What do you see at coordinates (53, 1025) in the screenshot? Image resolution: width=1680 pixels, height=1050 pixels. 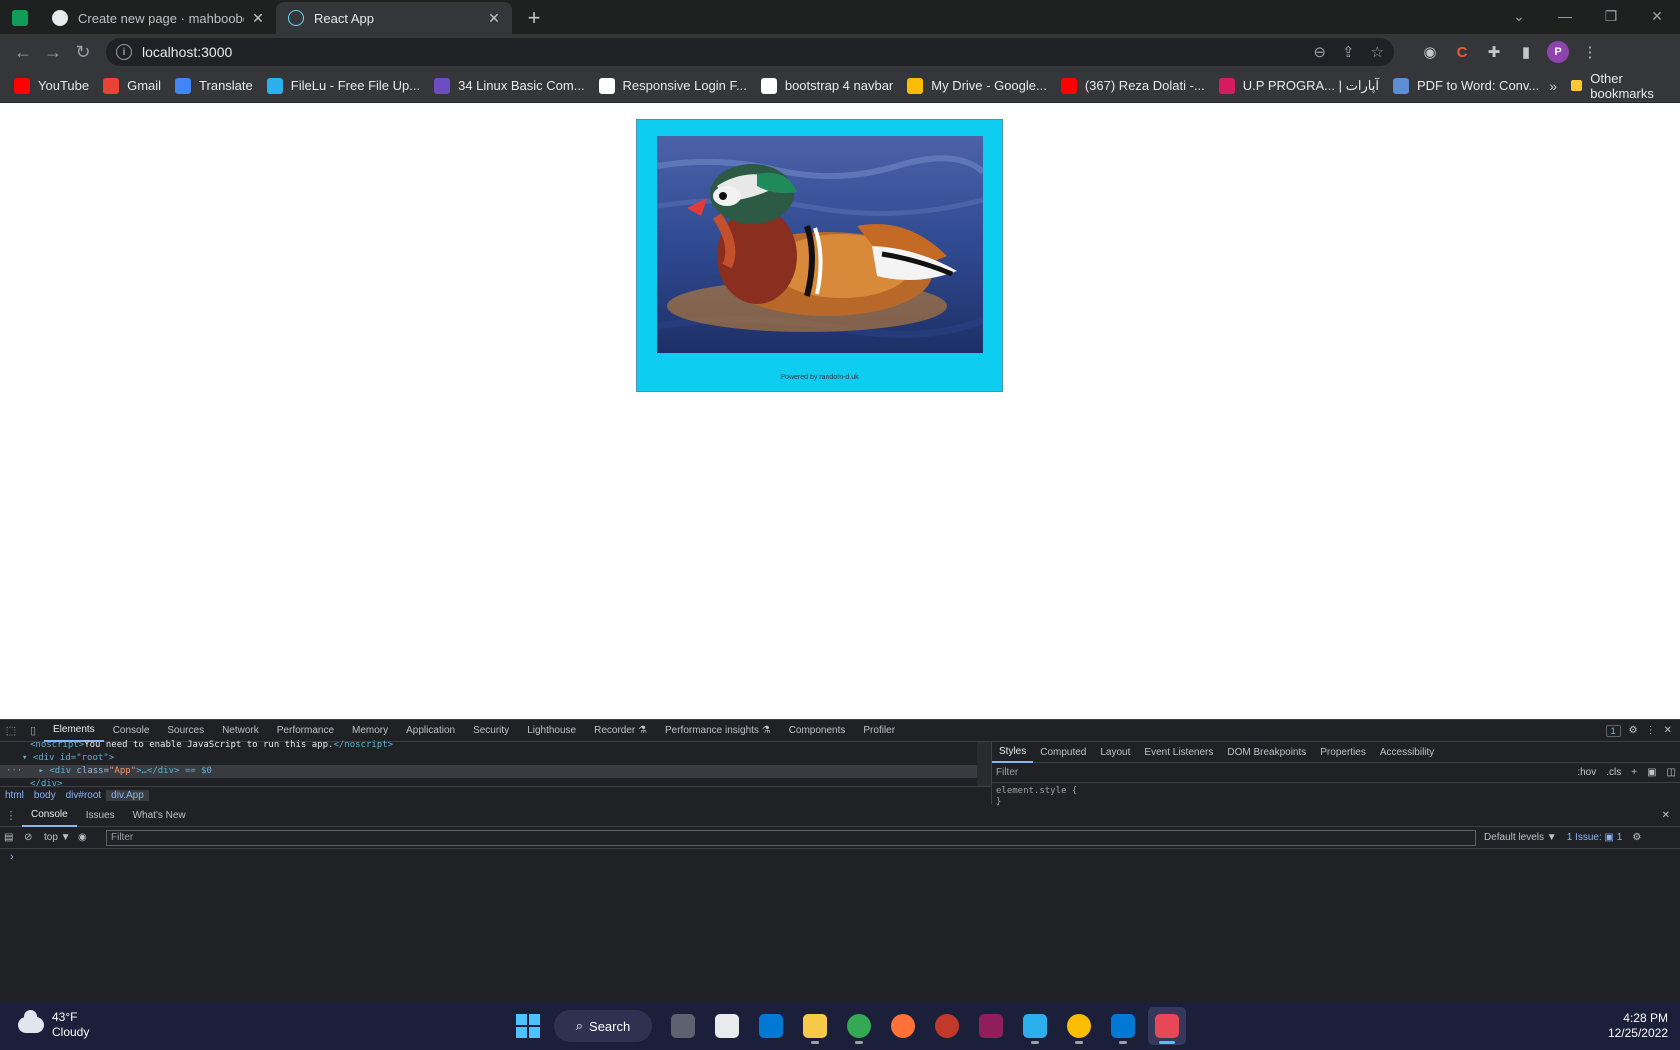 I see `weather-widget: 43°F Cloudy` at bounding box center [53, 1025].